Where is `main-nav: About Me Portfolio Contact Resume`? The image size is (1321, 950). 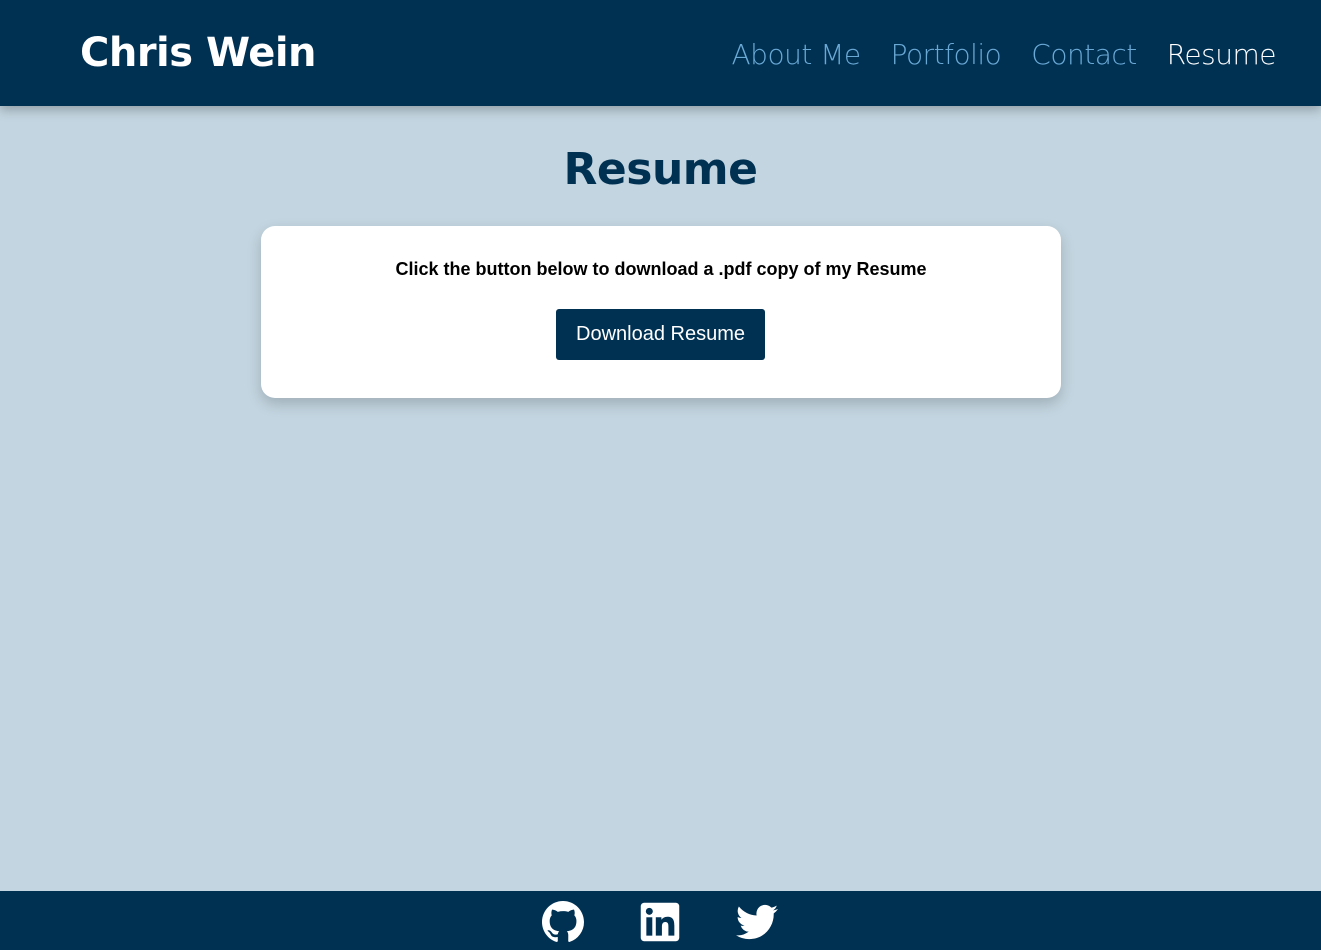
main-nav: About Me Portfolio Contact Resume is located at coordinates (1004, 54).